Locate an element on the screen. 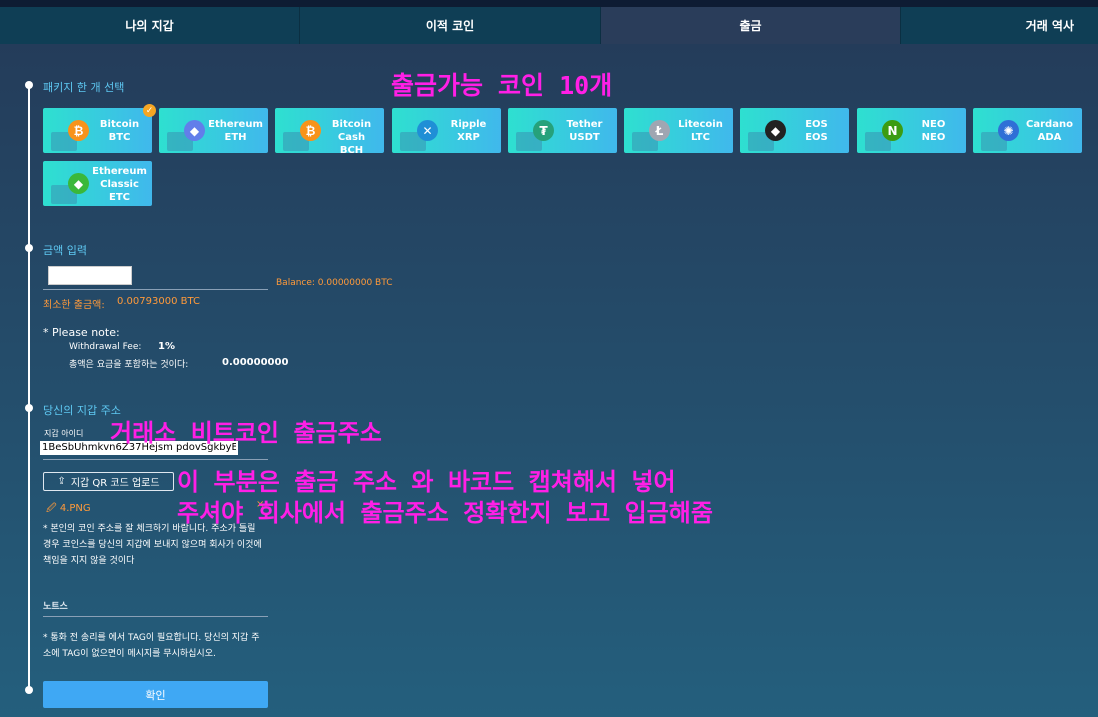 The width and height of the screenshot is (1098, 717). coin-name: Bitcoin Cash is located at coordinates (351, 131).